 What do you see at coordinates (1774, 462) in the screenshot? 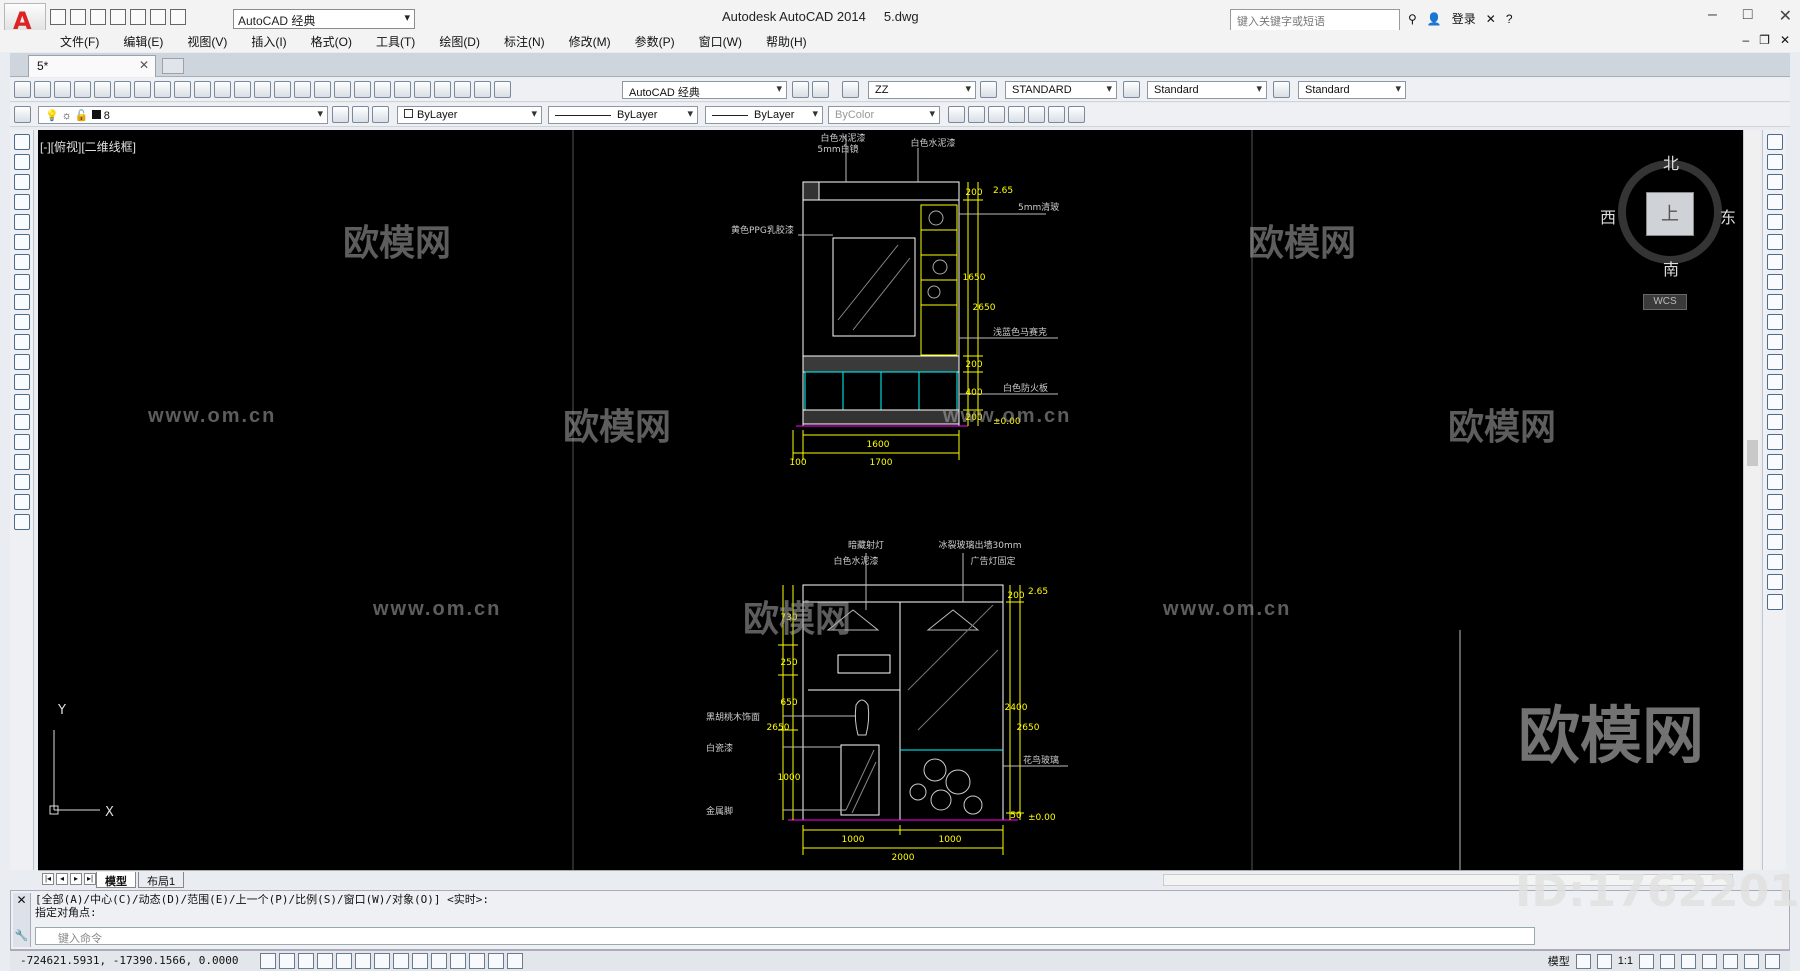
I see `blend-icon` at bounding box center [1774, 462].